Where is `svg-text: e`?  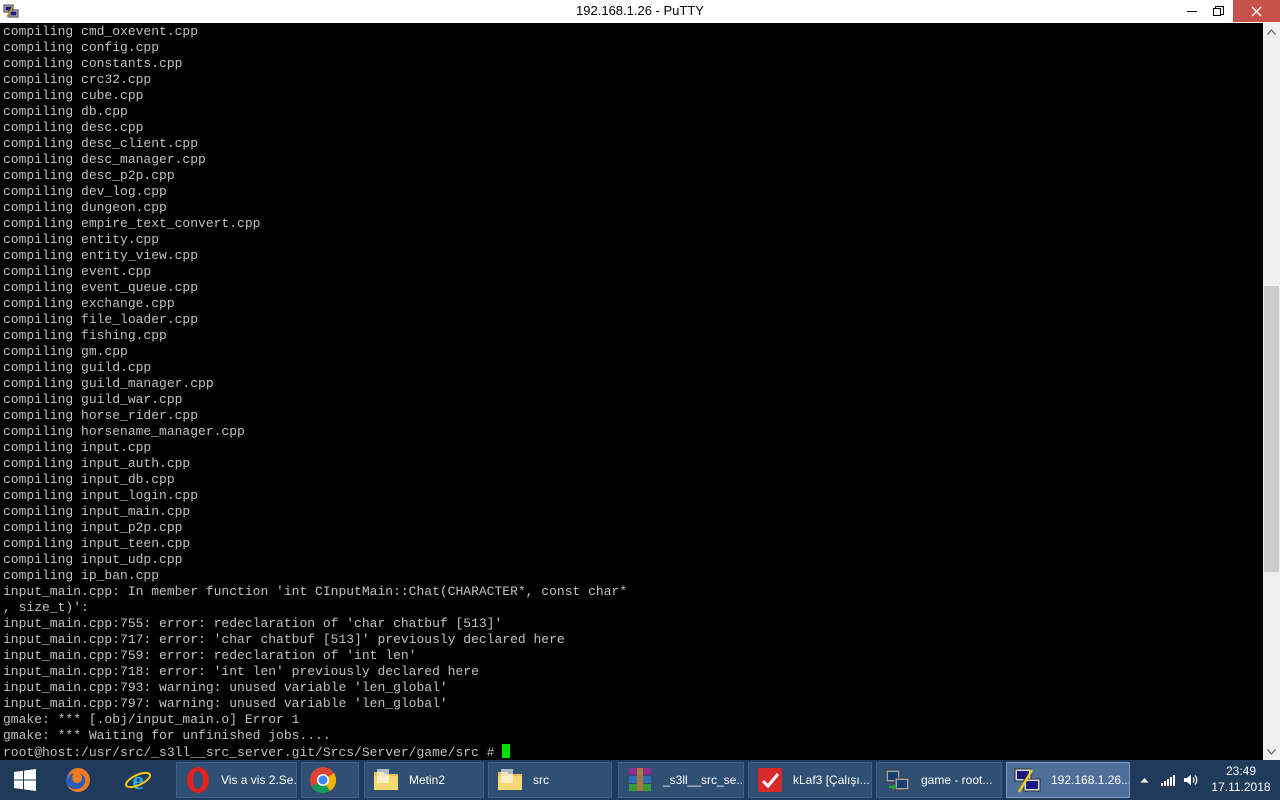 svg-text: e is located at coordinates (138, 780).